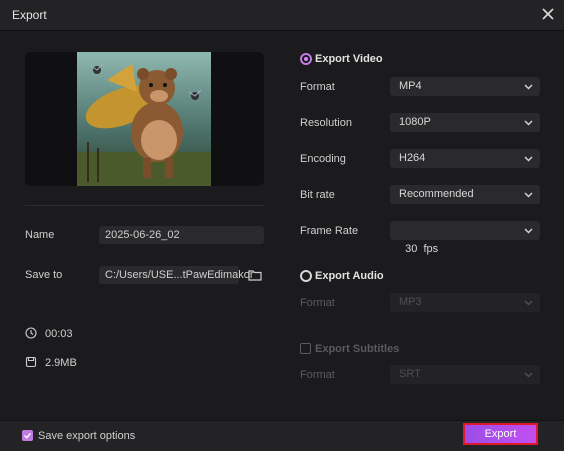 This screenshot has width=564, height=451. I want to click on checkmark-icon, so click(28, 435).